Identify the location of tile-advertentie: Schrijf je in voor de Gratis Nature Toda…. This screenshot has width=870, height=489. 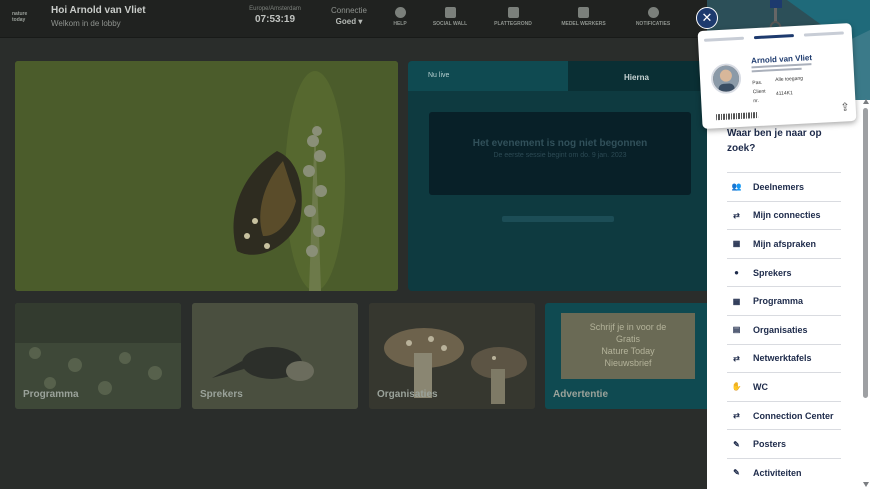
(626, 356).